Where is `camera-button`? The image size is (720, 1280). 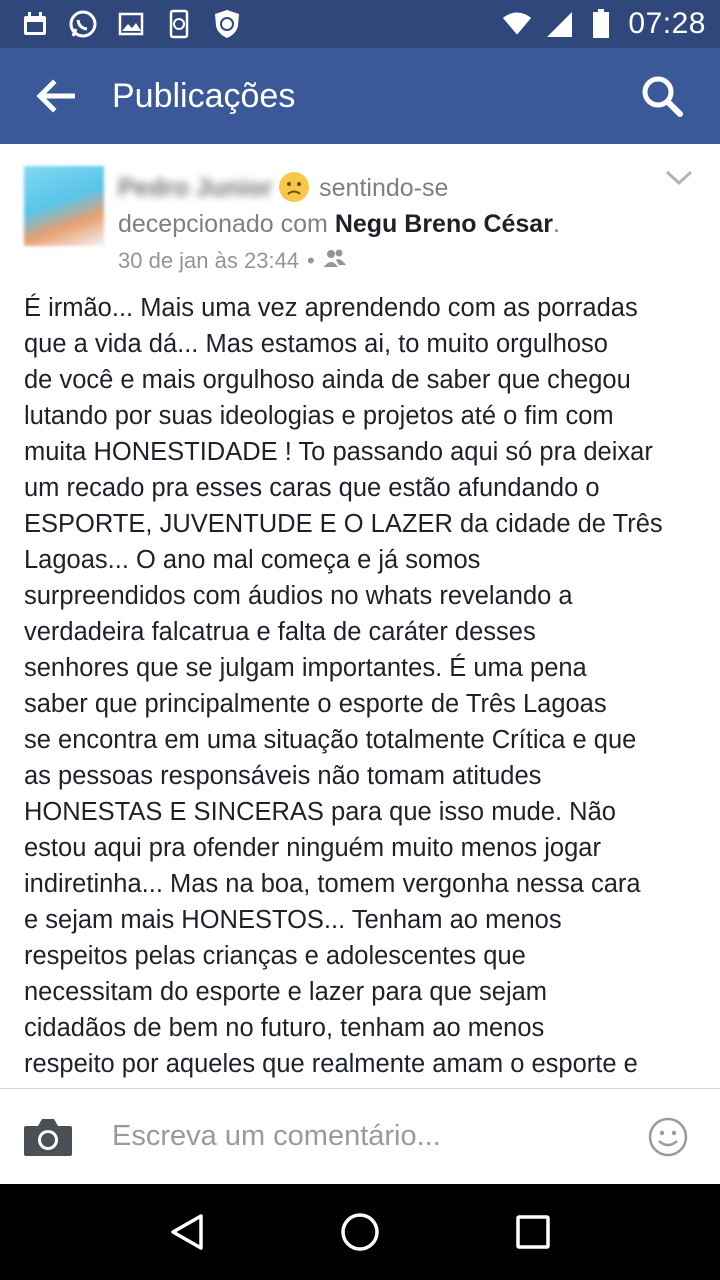 camera-button is located at coordinates (48, 1137).